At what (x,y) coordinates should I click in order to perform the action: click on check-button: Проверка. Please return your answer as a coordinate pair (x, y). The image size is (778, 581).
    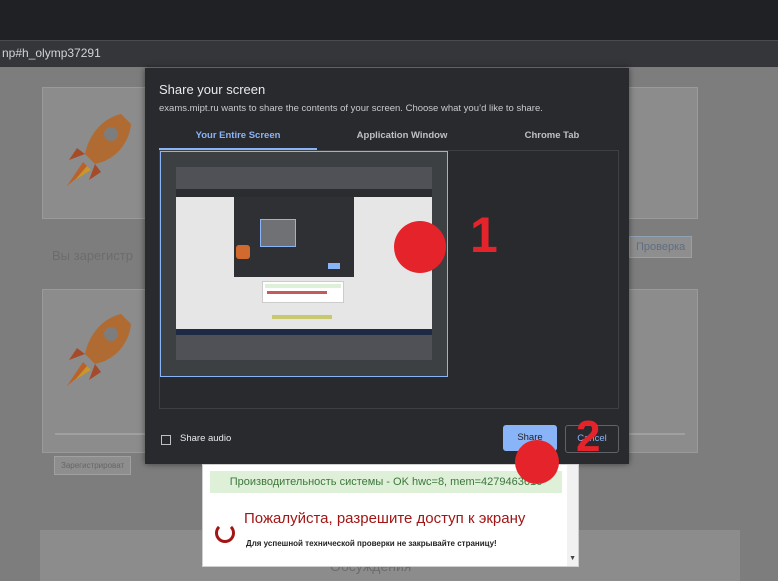
    Looking at the image, I should click on (661, 247).